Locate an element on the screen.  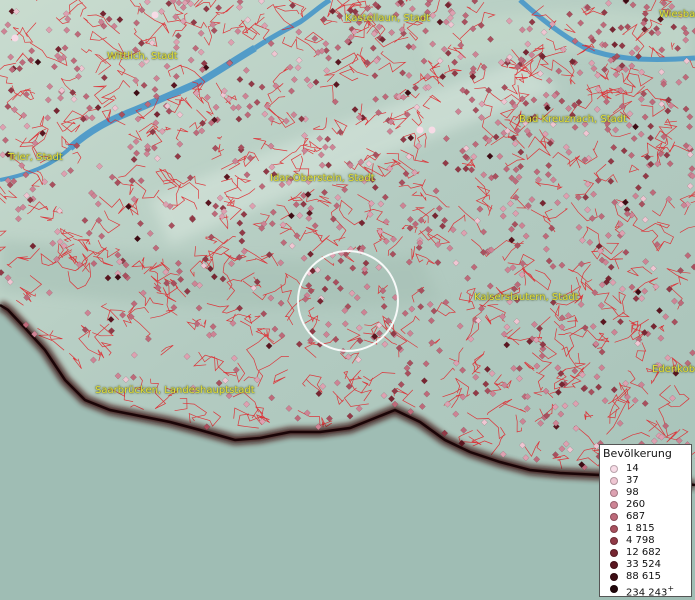
city-label-kastellaun: Kastellaun, Stadt is located at coordinates (388, 18).